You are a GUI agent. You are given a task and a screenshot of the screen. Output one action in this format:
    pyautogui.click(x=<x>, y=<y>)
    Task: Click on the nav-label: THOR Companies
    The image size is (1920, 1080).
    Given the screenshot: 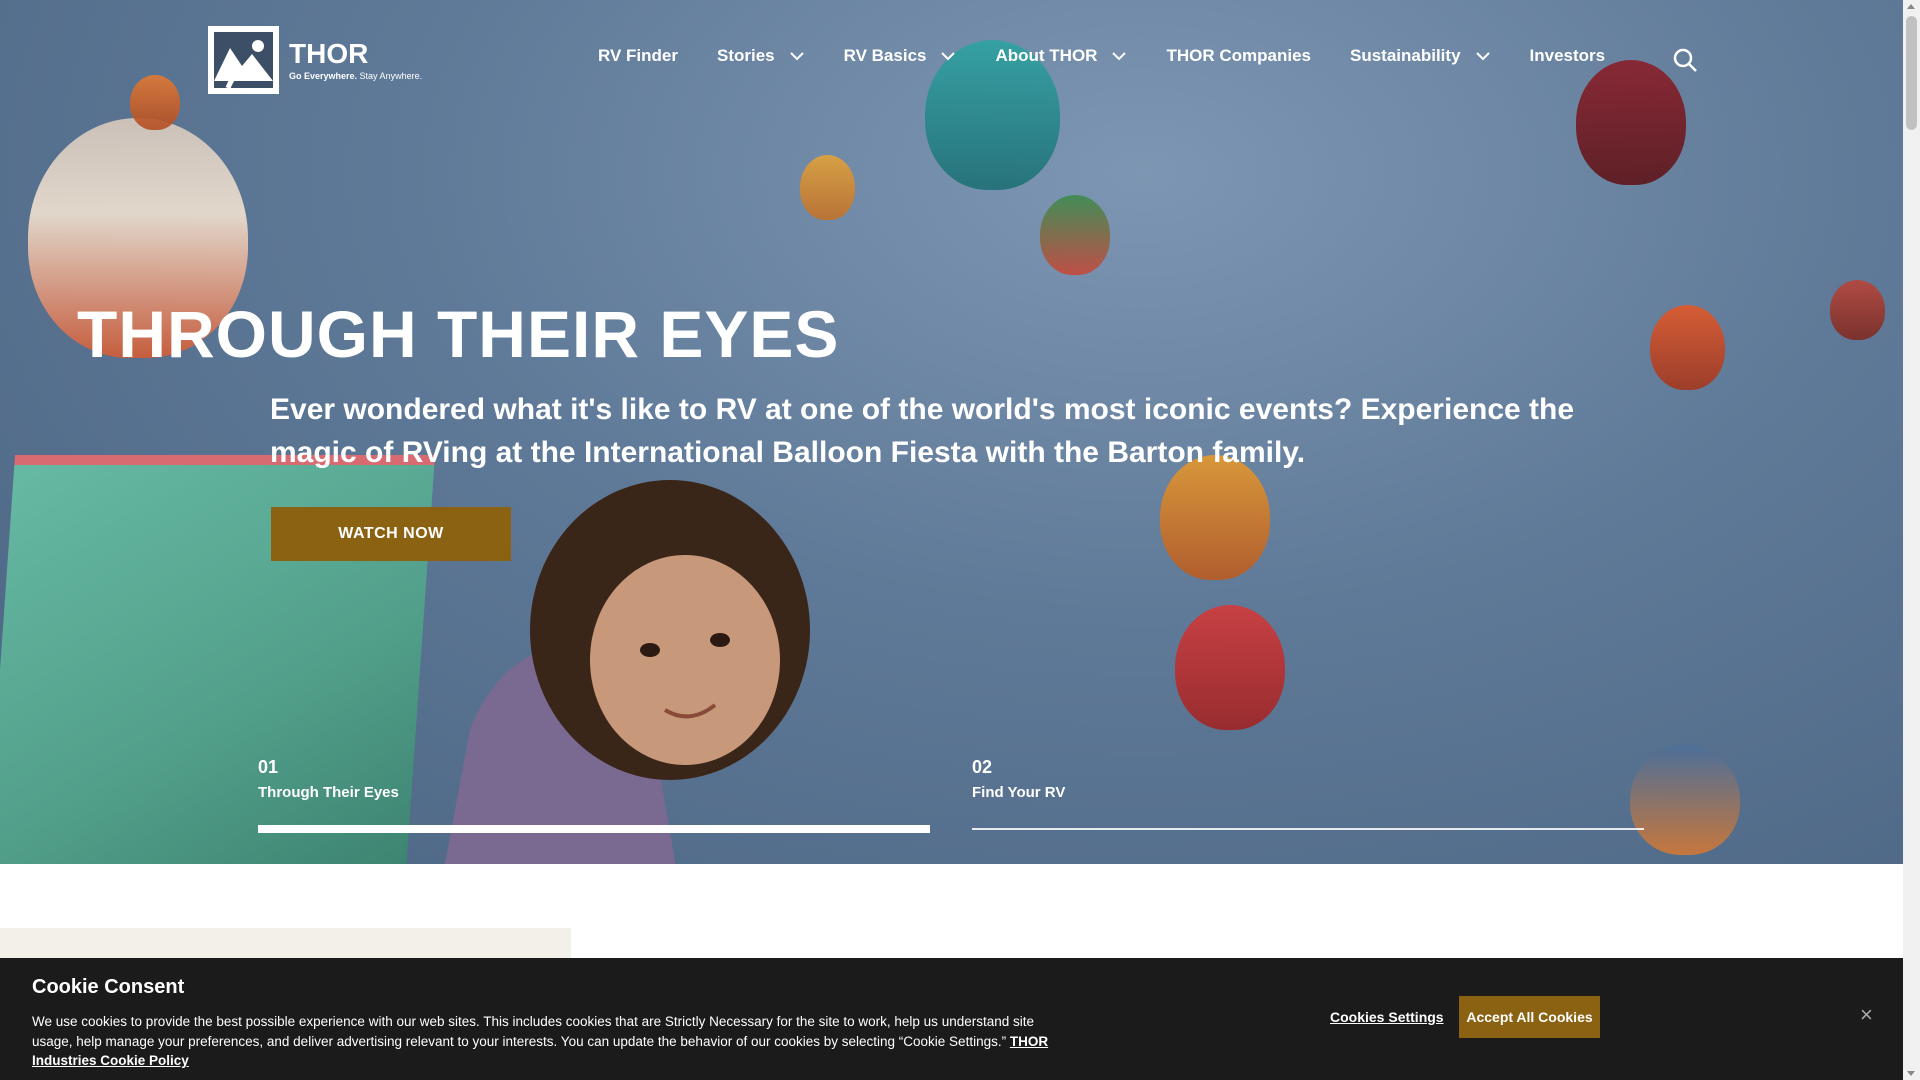 What is the action you would take?
    pyautogui.click(x=1238, y=55)
    